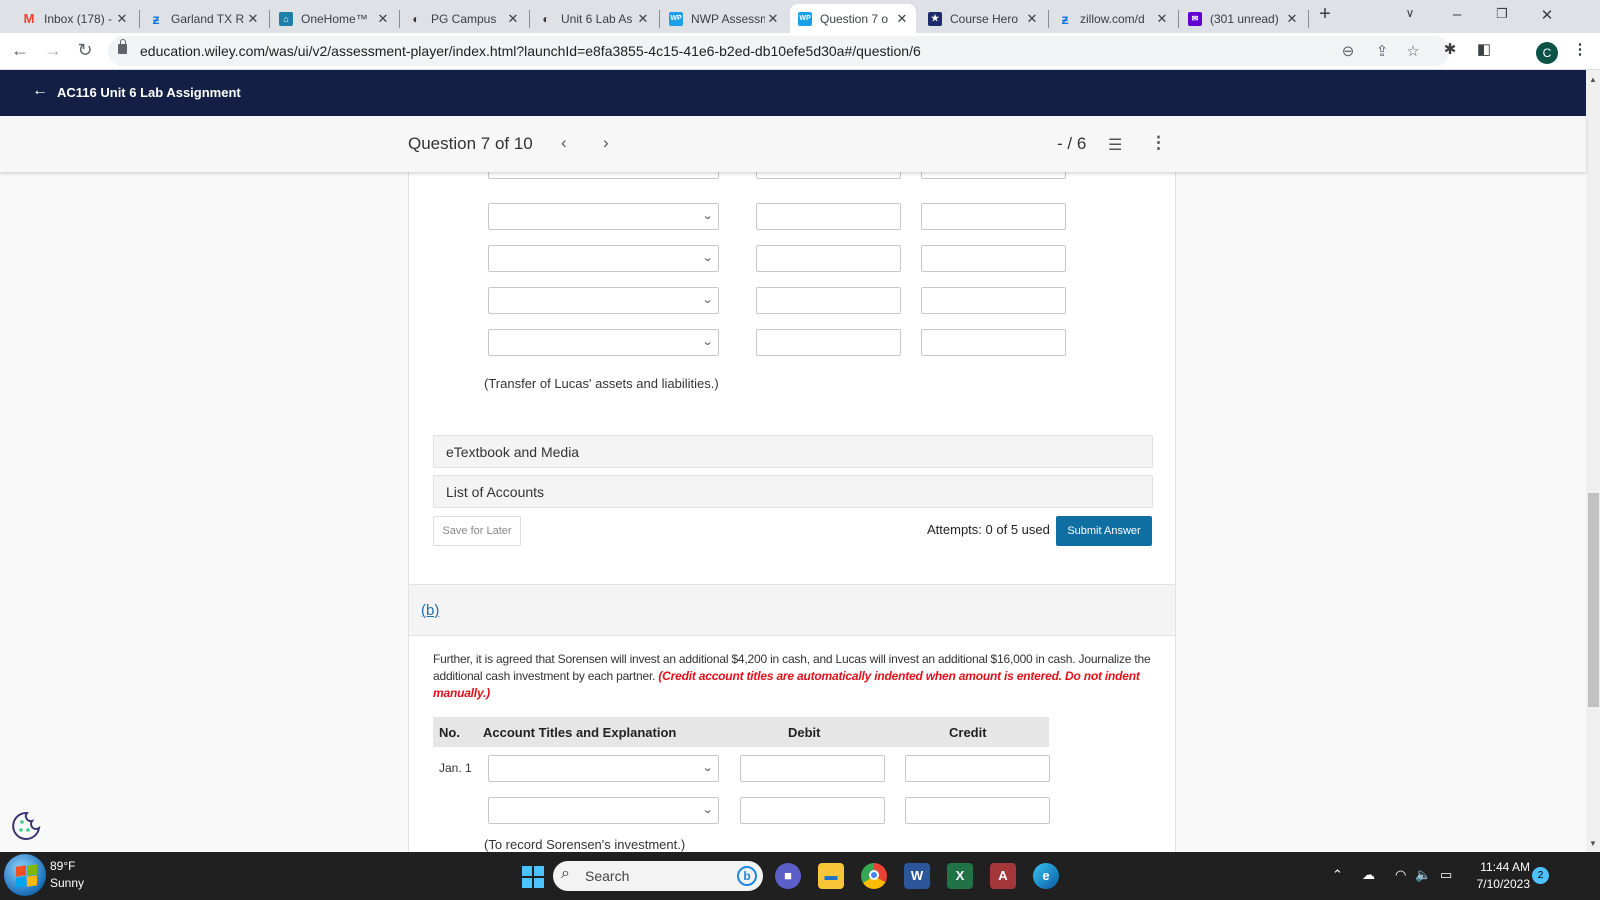 The height and width of the screenshot is (900, 1600). What do you see at coordinates (26, 826) in the screenshot?
I see `cookie-settings-icon` at bounding box center [26, 826].